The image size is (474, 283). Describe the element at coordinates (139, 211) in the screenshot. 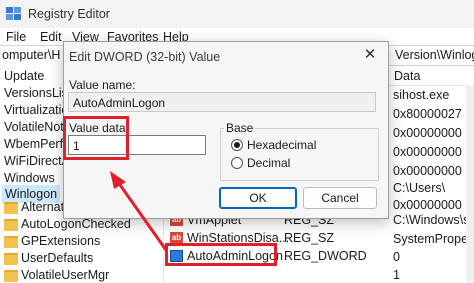

I see `annotation-arrow` at that location.